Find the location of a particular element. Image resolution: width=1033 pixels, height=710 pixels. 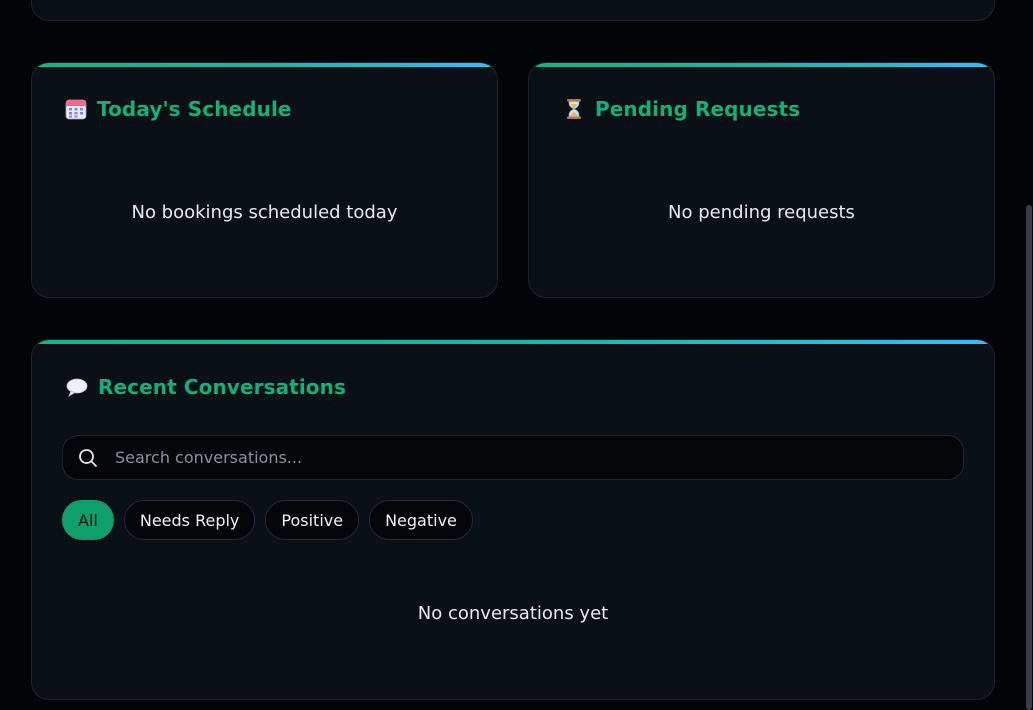

filter-positive-button: Positive is located at coordinates (312, 520).